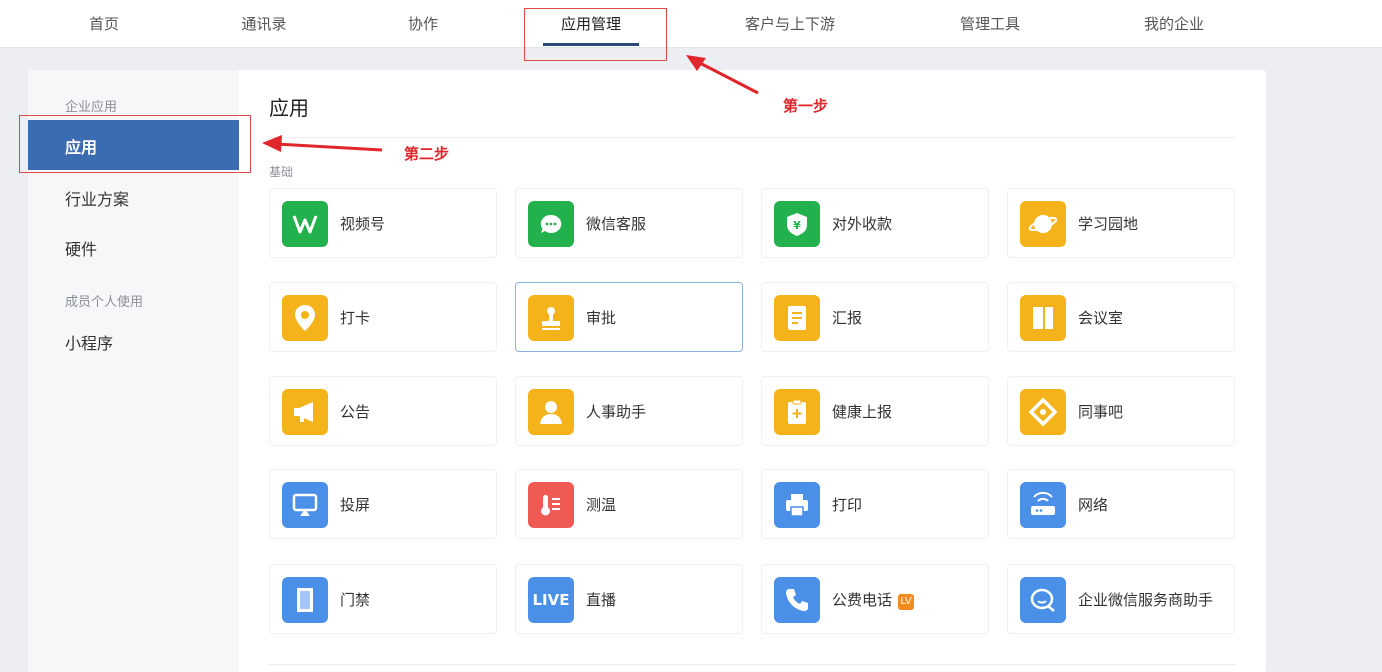 Image resolution: width=1382 pixels, height=672 pixels. Describe the element at coordinates (862, 412) in the screenshot. I see `app-name: 健康上报` at that location.